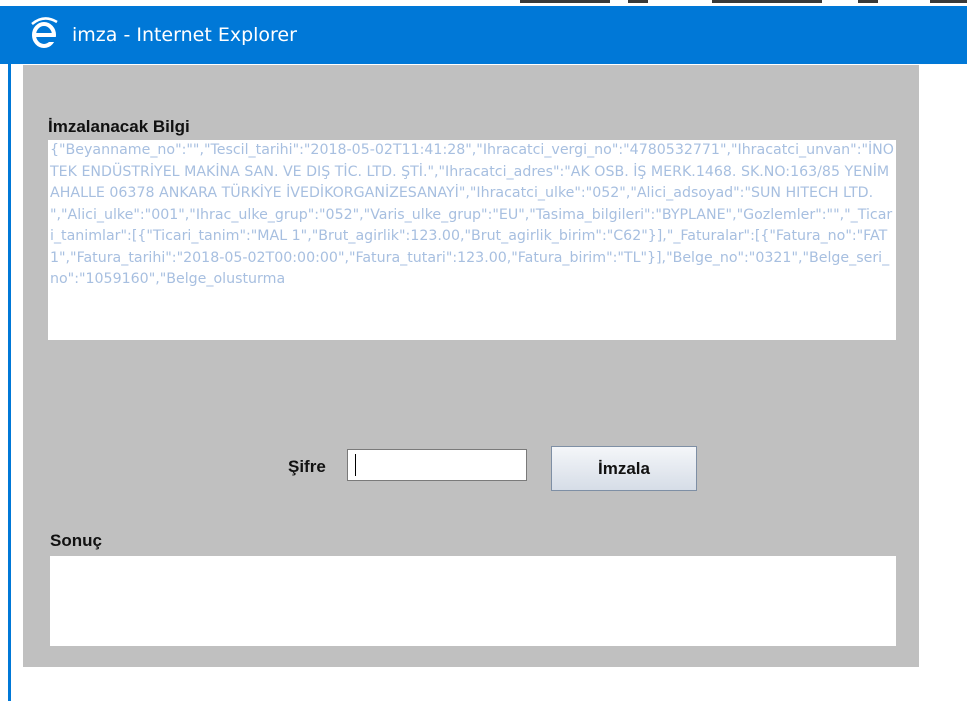 This screenshot has height=701, width=967. I want to click on text-cursor, so click(355, 465).